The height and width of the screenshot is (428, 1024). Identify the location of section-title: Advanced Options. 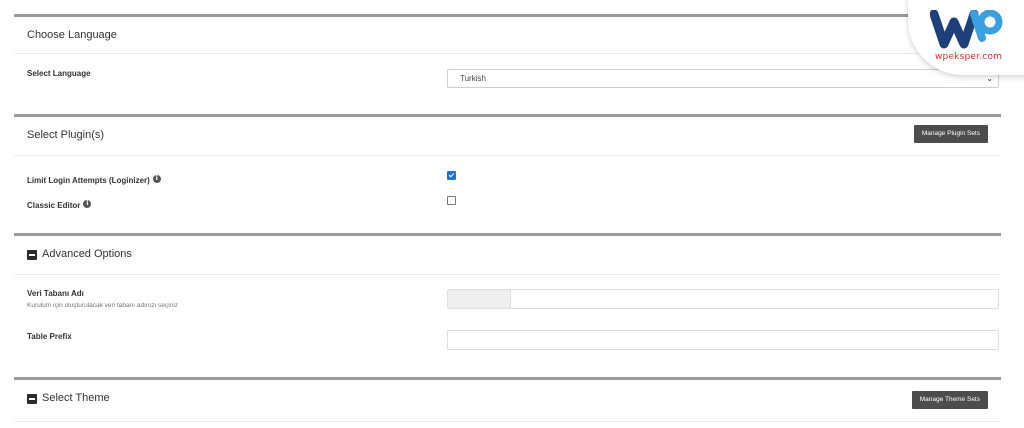
(87, 254).